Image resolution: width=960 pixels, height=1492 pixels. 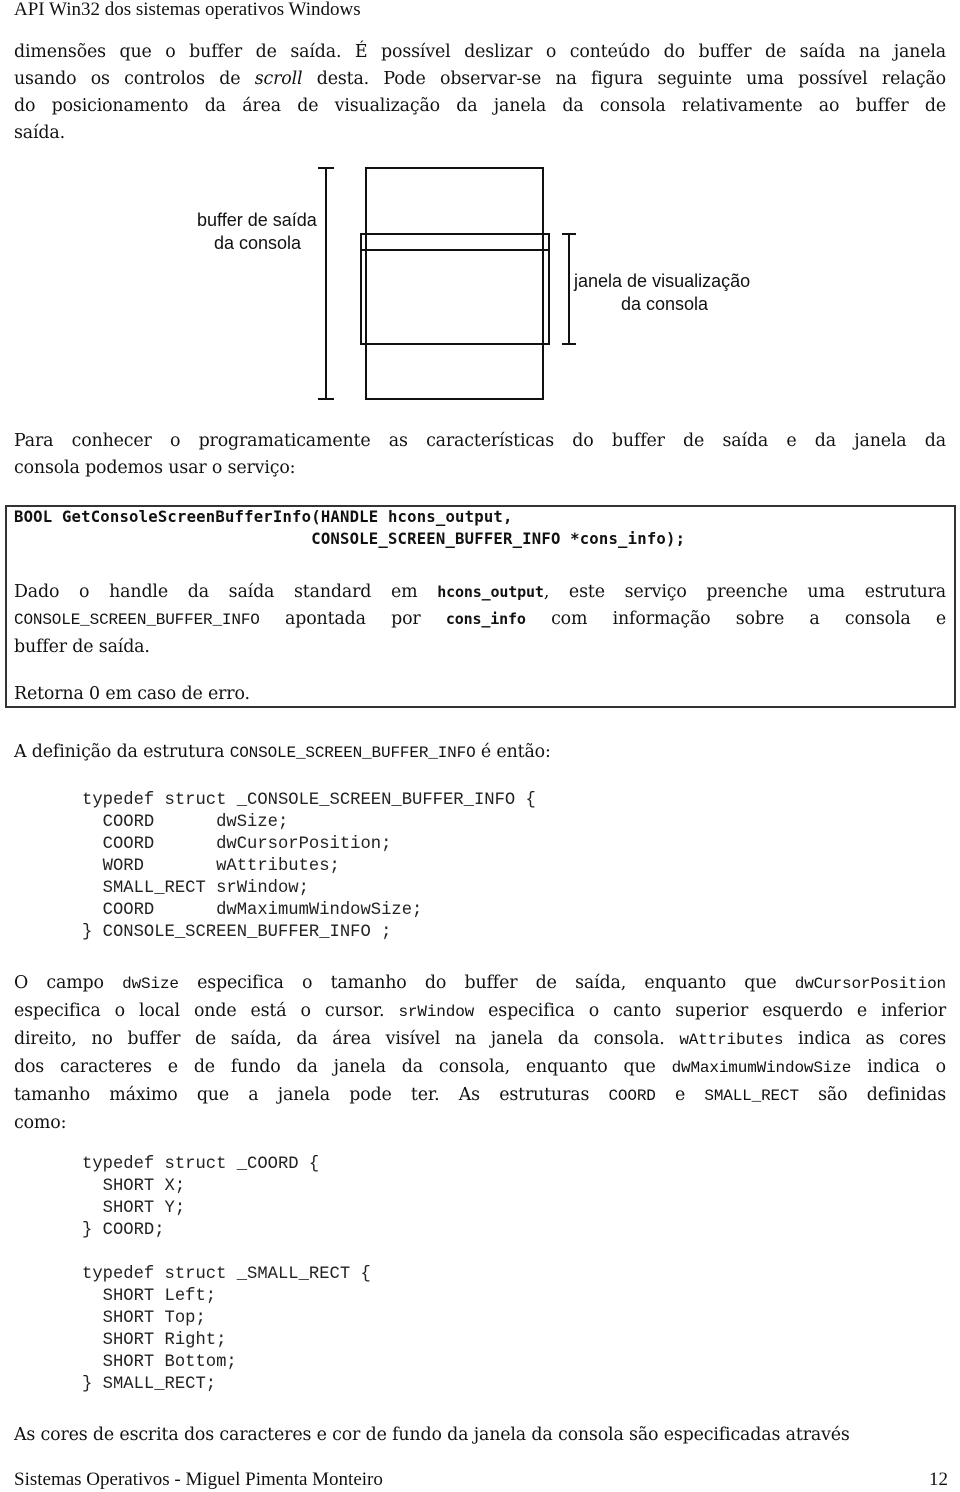 What do you see at coordinates (938, 1479) in the screenshot?
I see `page-number: 12` at bounding box center [938, 1479].